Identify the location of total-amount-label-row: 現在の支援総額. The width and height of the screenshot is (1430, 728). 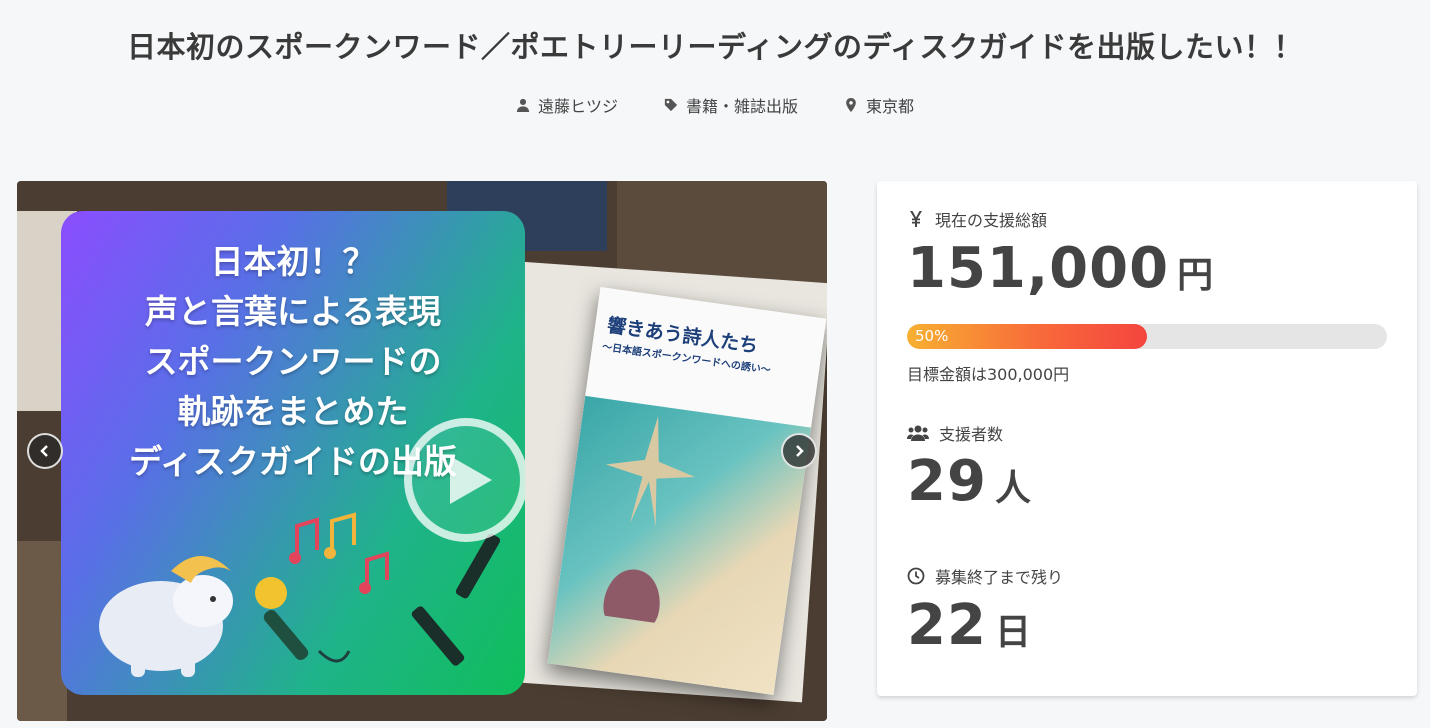
(977, 219).